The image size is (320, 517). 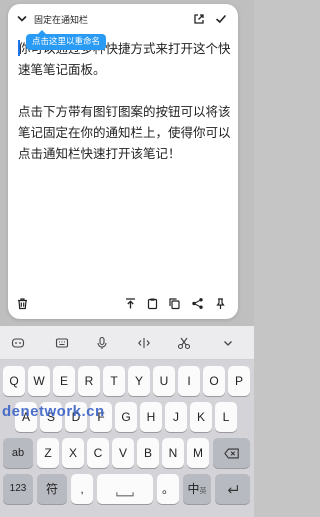 I want to click on key-p: P, so click(x=239, y=381).